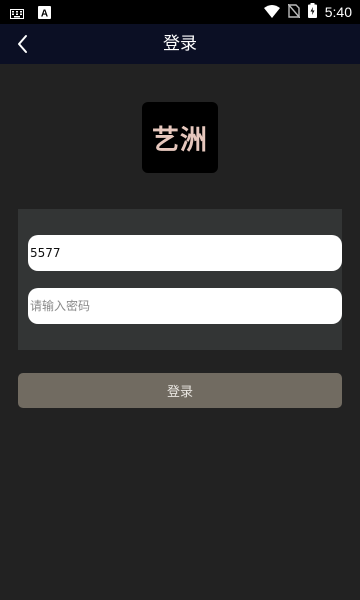 This screenshot has height=600, width=360. I want to click on keyboard-icon, so click(17, 13).